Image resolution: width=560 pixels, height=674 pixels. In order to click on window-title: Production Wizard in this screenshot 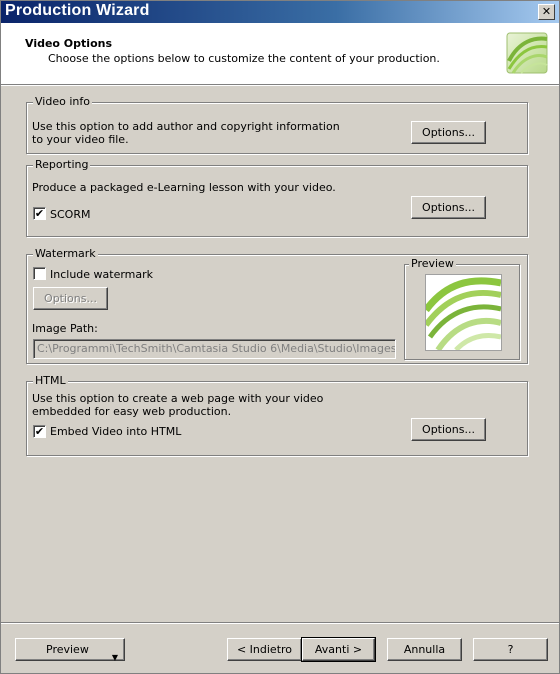, I will do `click(77, 10)`.